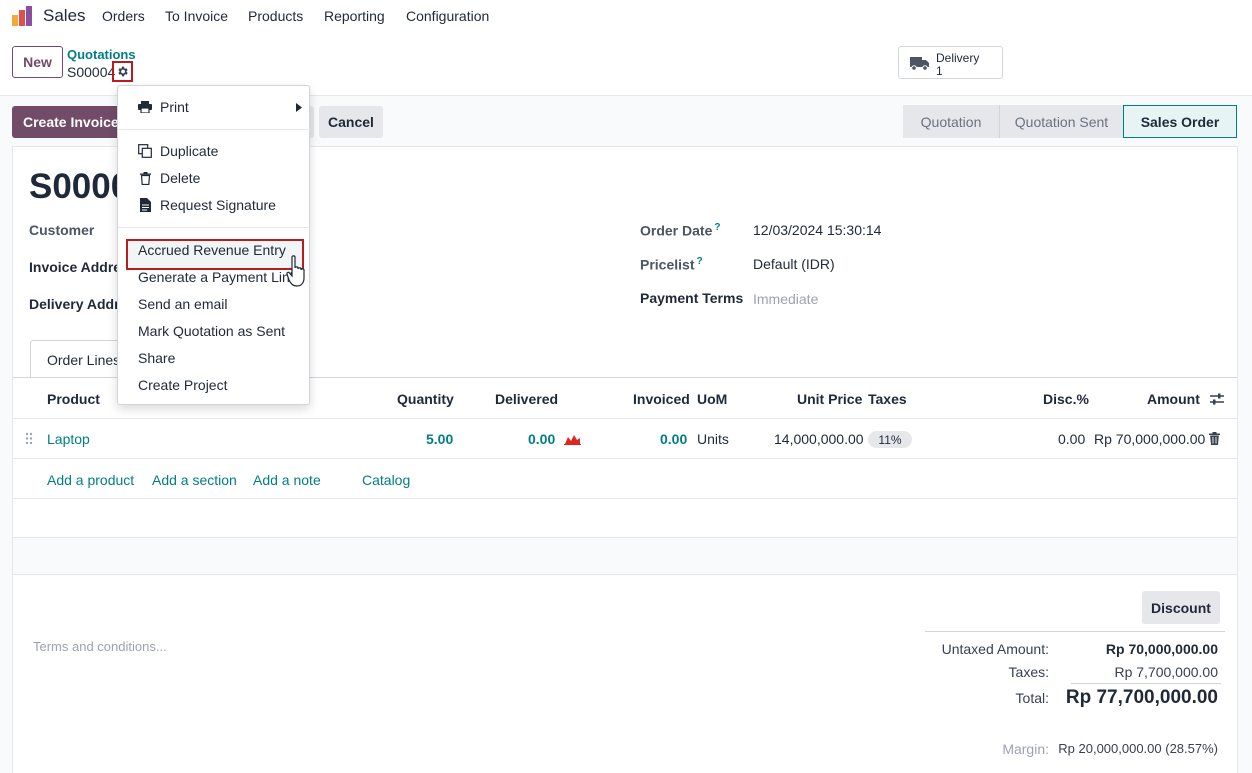 This screenshot has height=773, width=1252. What do you see at coordinates (275, 16) in the screenshot?
I see `menu-products: Products` at bounding box center [275, 16].